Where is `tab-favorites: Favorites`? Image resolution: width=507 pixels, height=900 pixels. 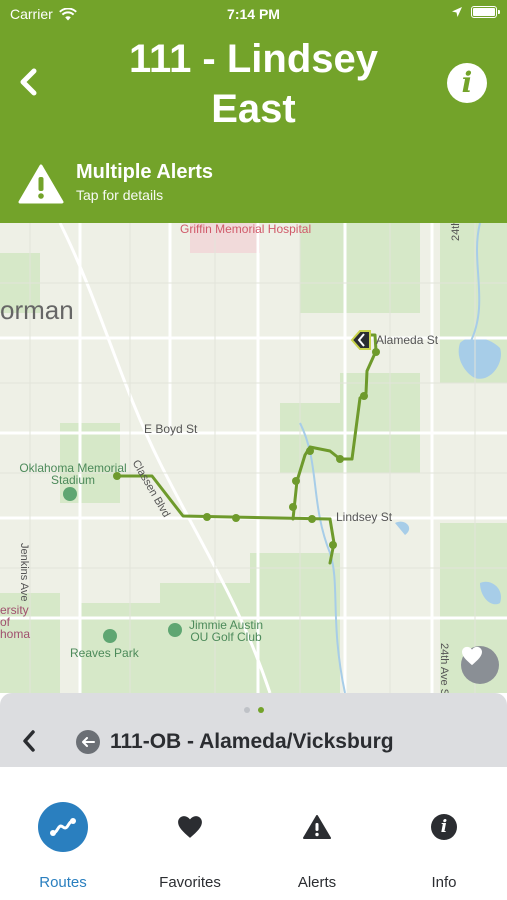 tab-favorites: Favorites is located at coordinates (190, 833).